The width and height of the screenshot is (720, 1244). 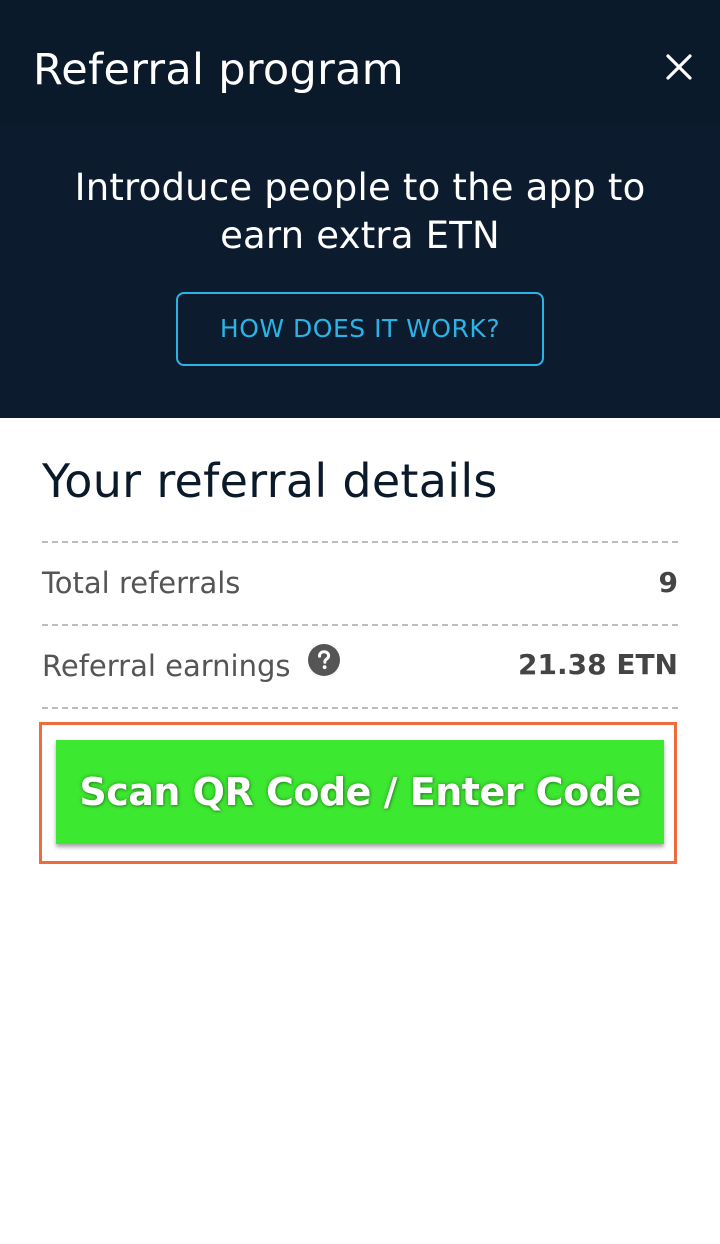 What do you see at coordinates (360, 329) in the screenshot?
I see `how-does-it-work-button: HOW DOES IT WORK?` at bounding box center [360, 329].